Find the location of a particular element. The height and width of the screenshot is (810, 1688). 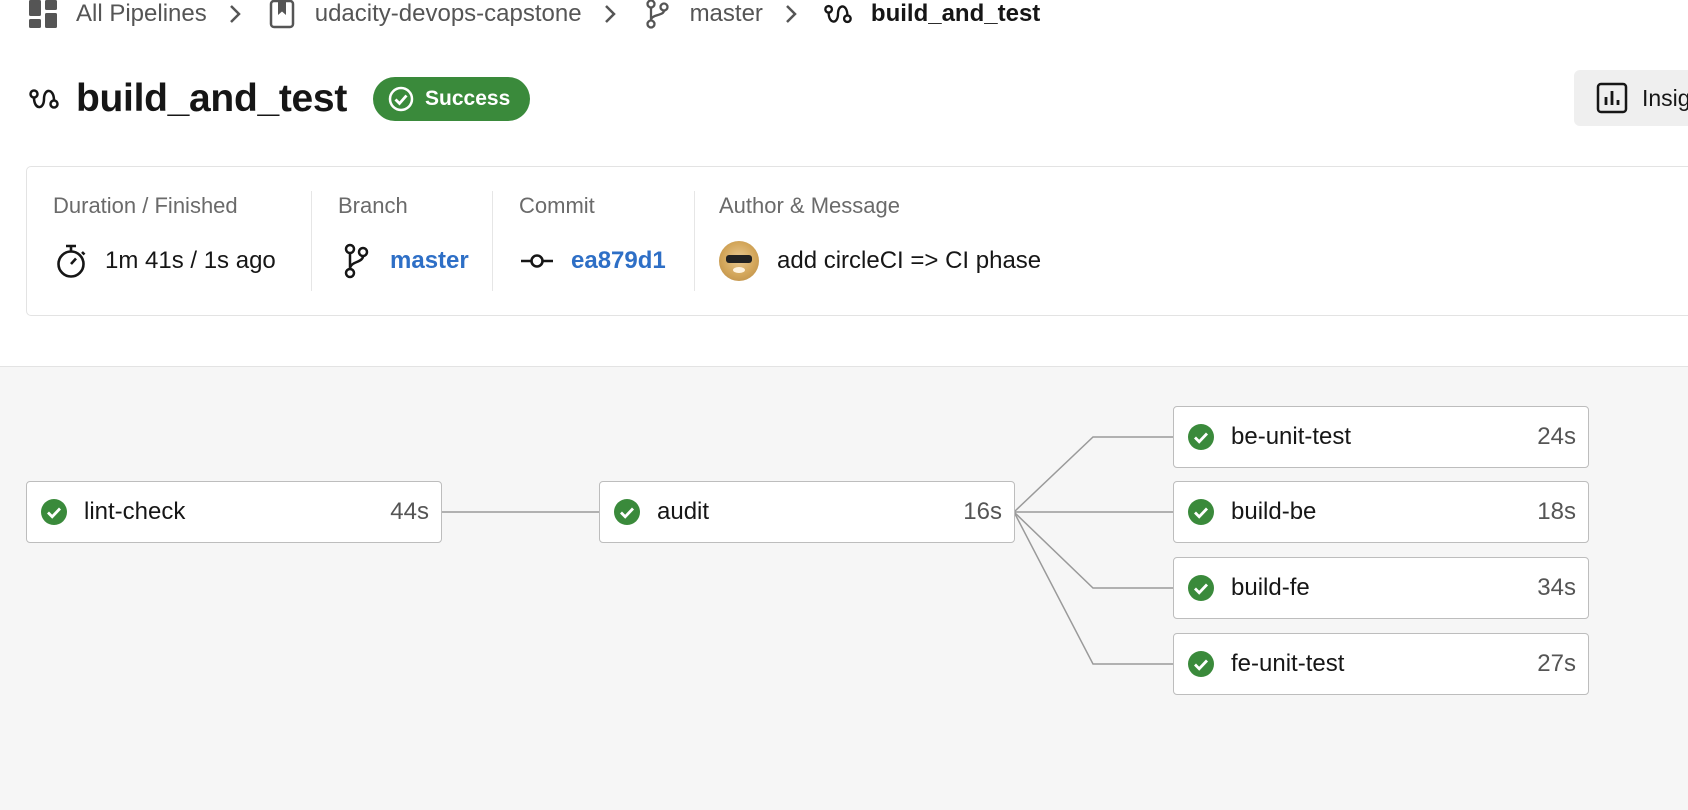

branch-label: Branch is located at coordinates (373, 205).